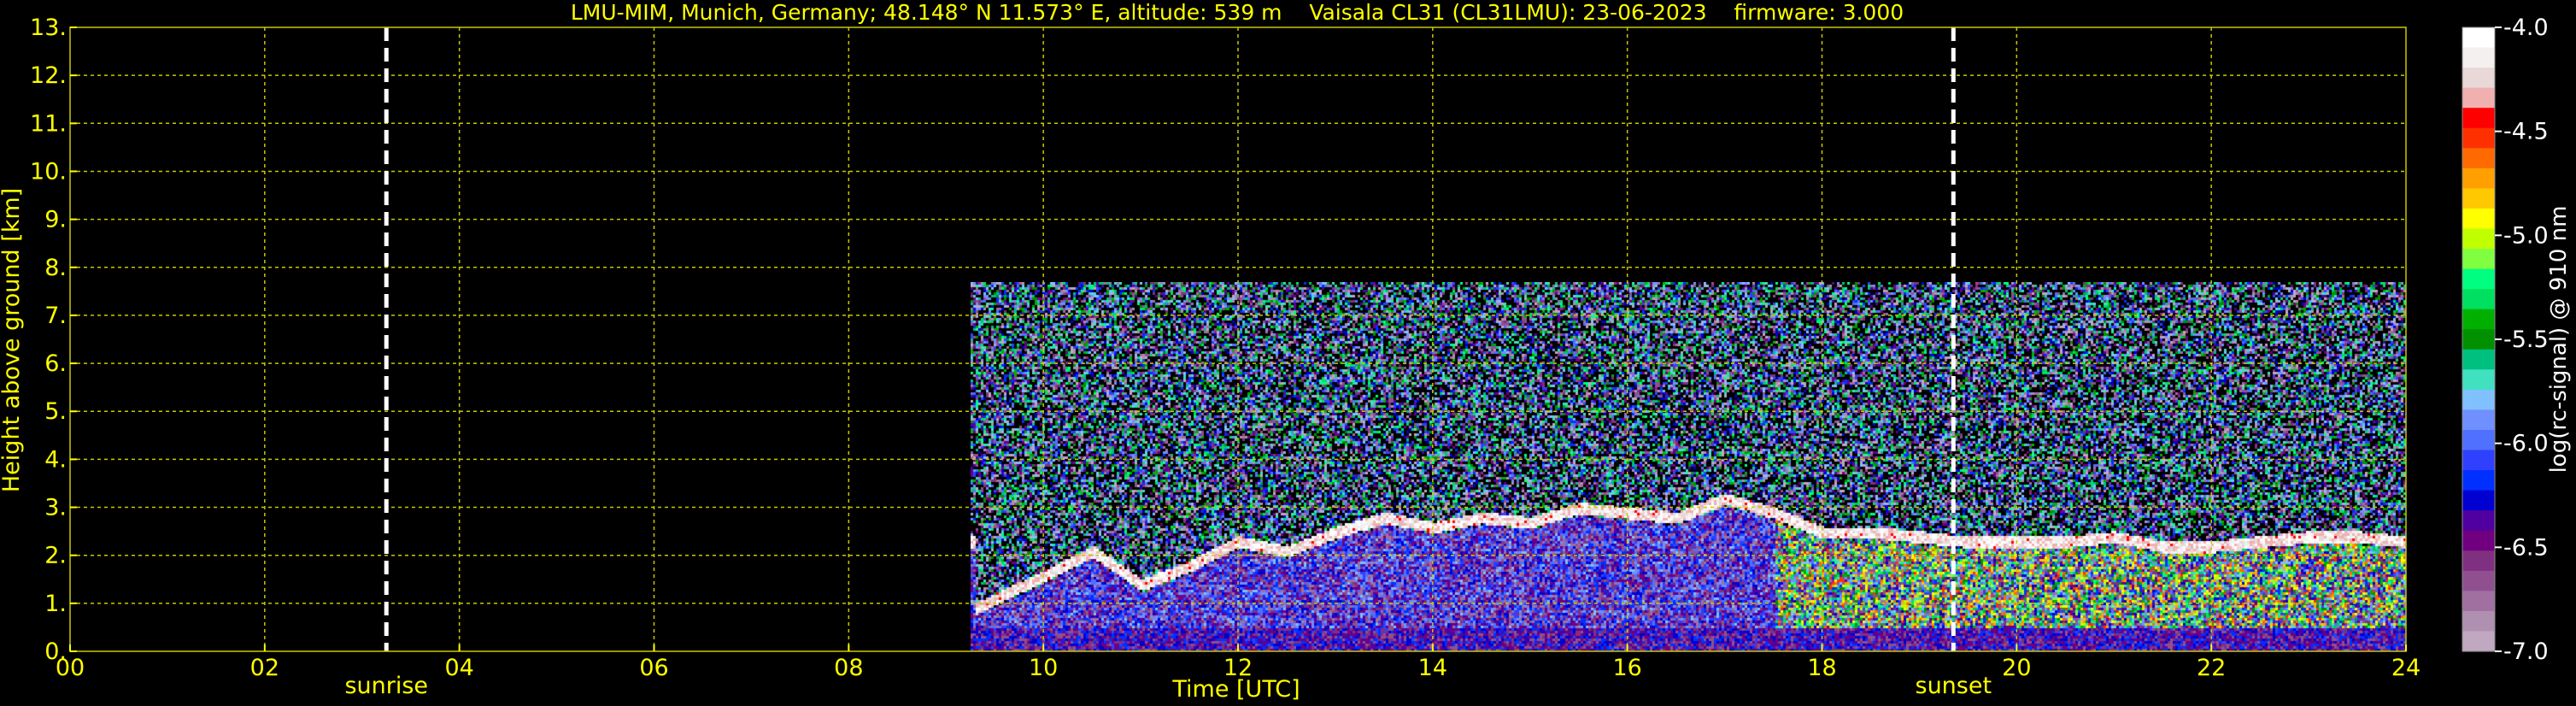 The height and width of the screenshot is (706, 2576). I want to click on colorbar-tick-label: -6.5, so click(2526, 547).